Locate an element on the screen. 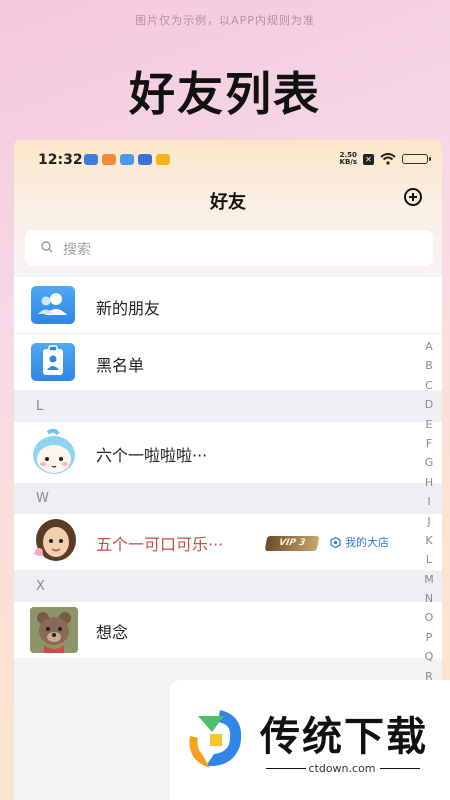  battery-icon is located at coordinates (416, 159).